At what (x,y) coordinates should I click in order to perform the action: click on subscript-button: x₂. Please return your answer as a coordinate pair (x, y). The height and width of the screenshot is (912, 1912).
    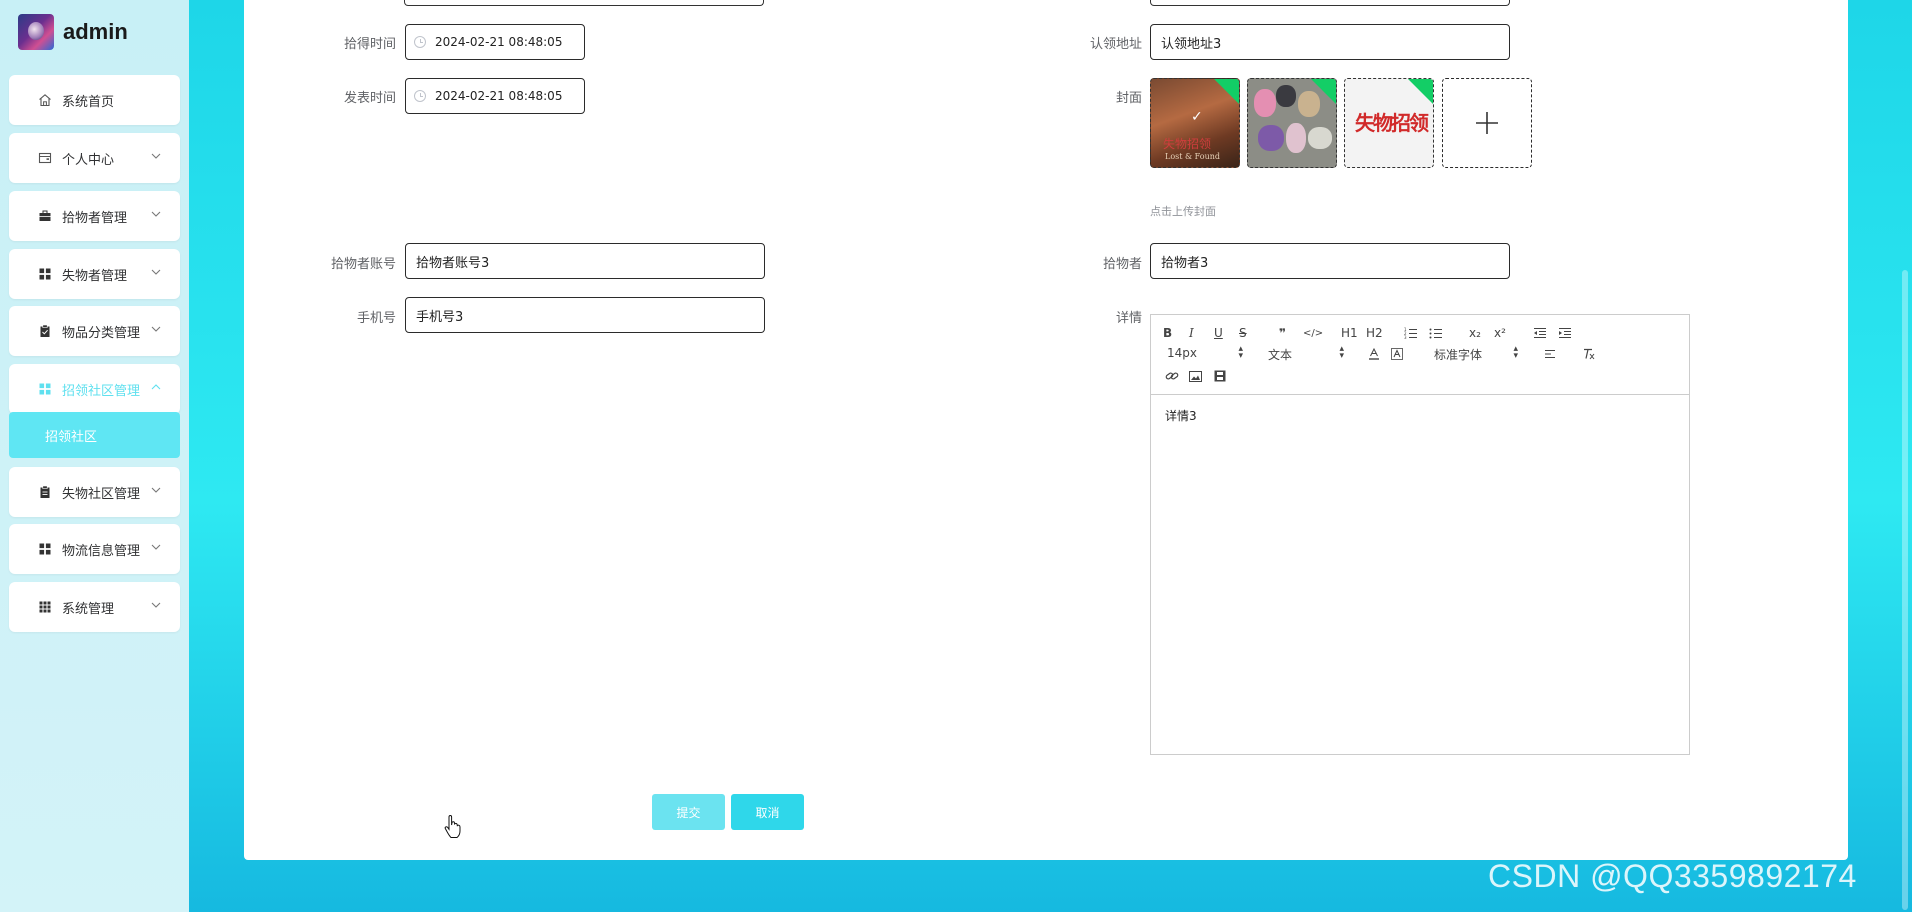
    Looking at the image, I should click on (1475, 333).